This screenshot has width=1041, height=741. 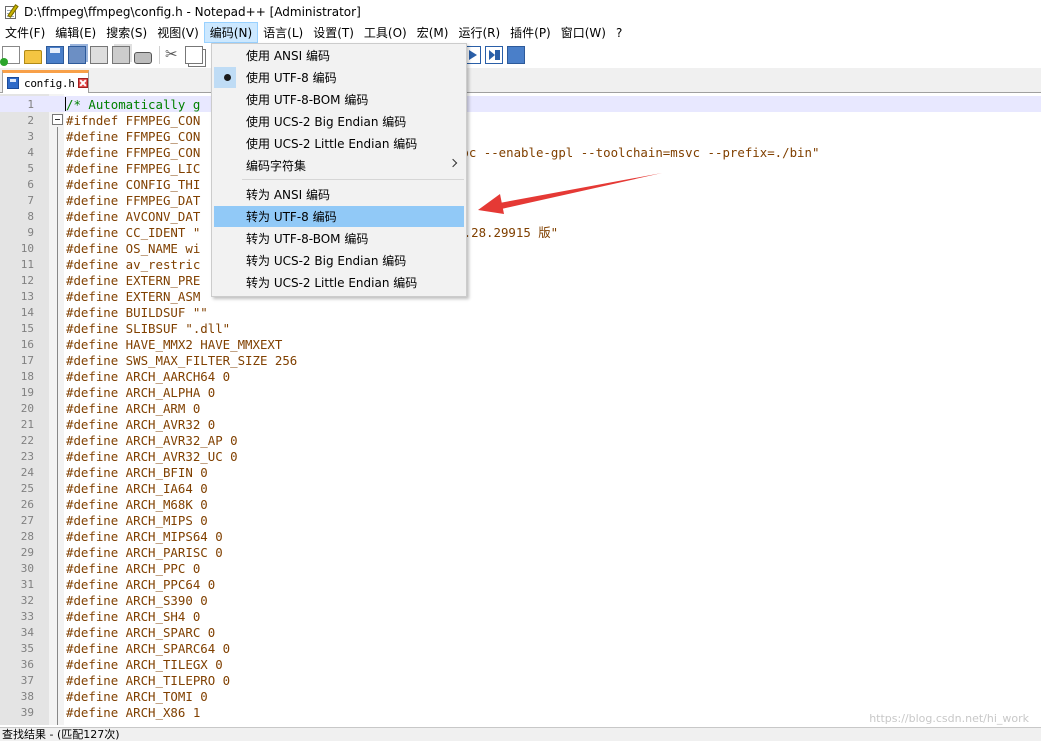 What do you see at coordinates (339, 165) in the screenshot?
I see `menu-item-charset: 编码字符集` at bounding box center [339, 165].